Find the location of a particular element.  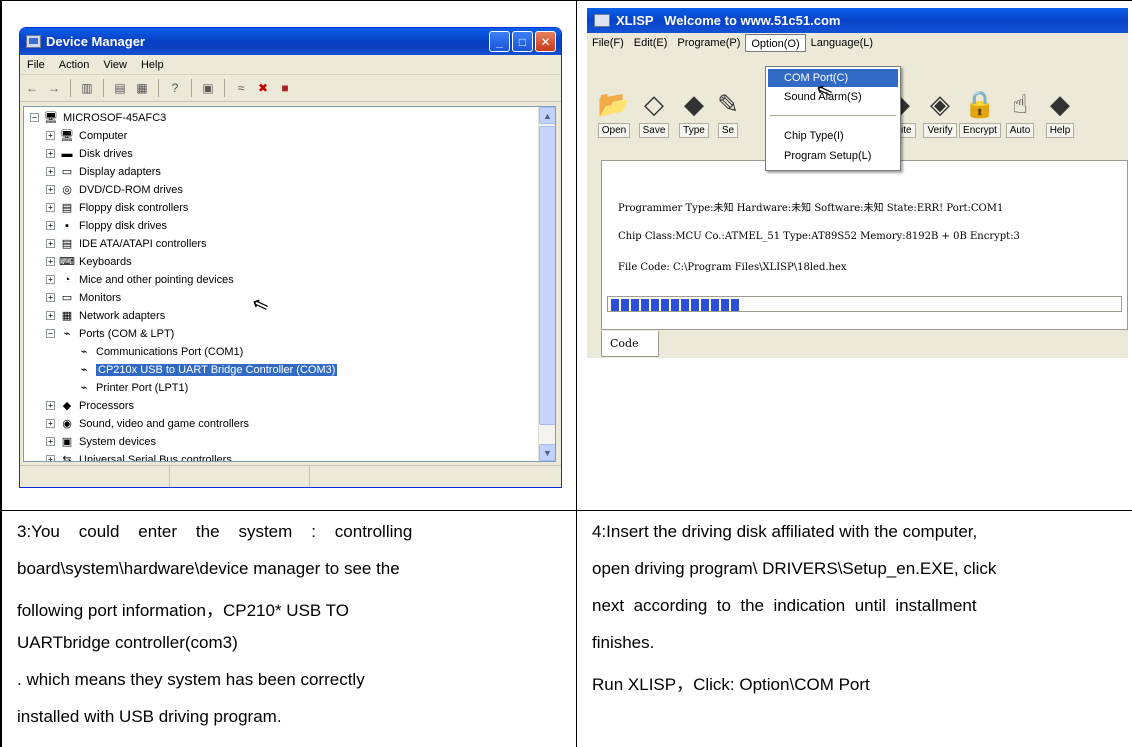

properties-icon: ▤ is located at coordinates (120, 88).